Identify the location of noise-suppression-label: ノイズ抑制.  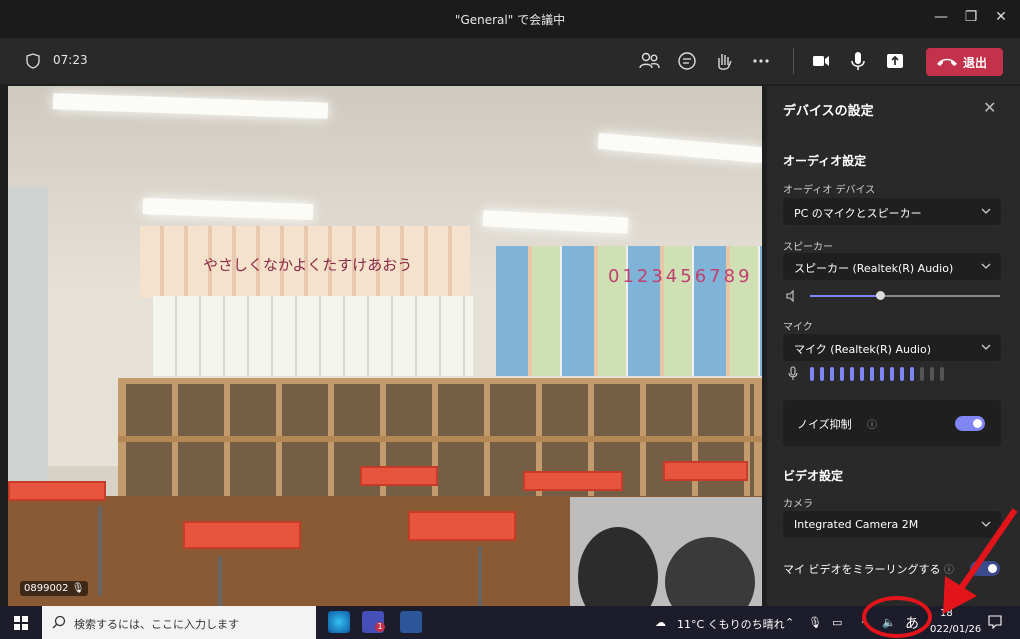
(824, 424).